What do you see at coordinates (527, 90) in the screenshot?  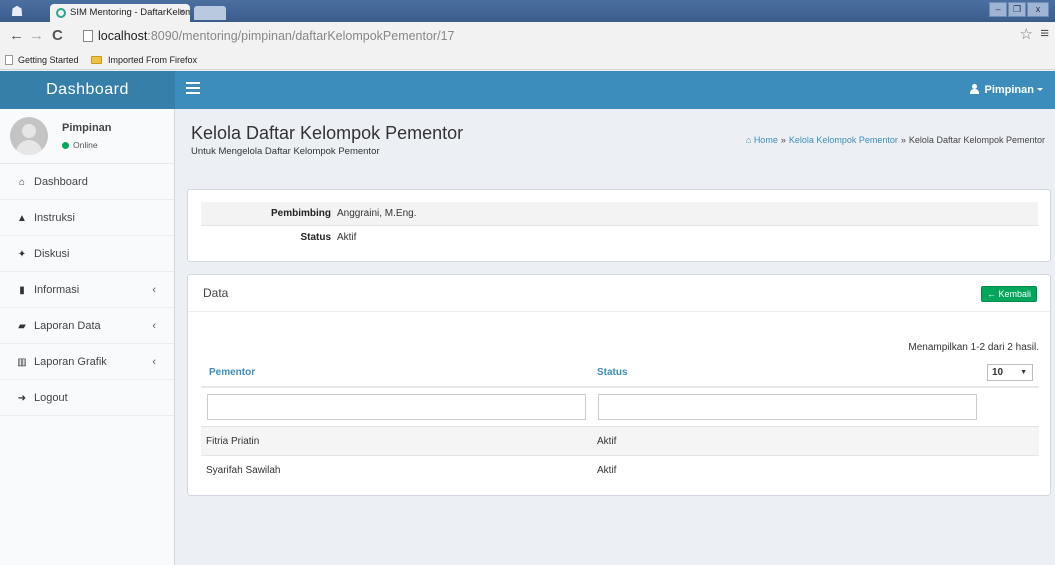 I see `app-header: Dashboard Pimpinan` at bounding box center [527, 90].